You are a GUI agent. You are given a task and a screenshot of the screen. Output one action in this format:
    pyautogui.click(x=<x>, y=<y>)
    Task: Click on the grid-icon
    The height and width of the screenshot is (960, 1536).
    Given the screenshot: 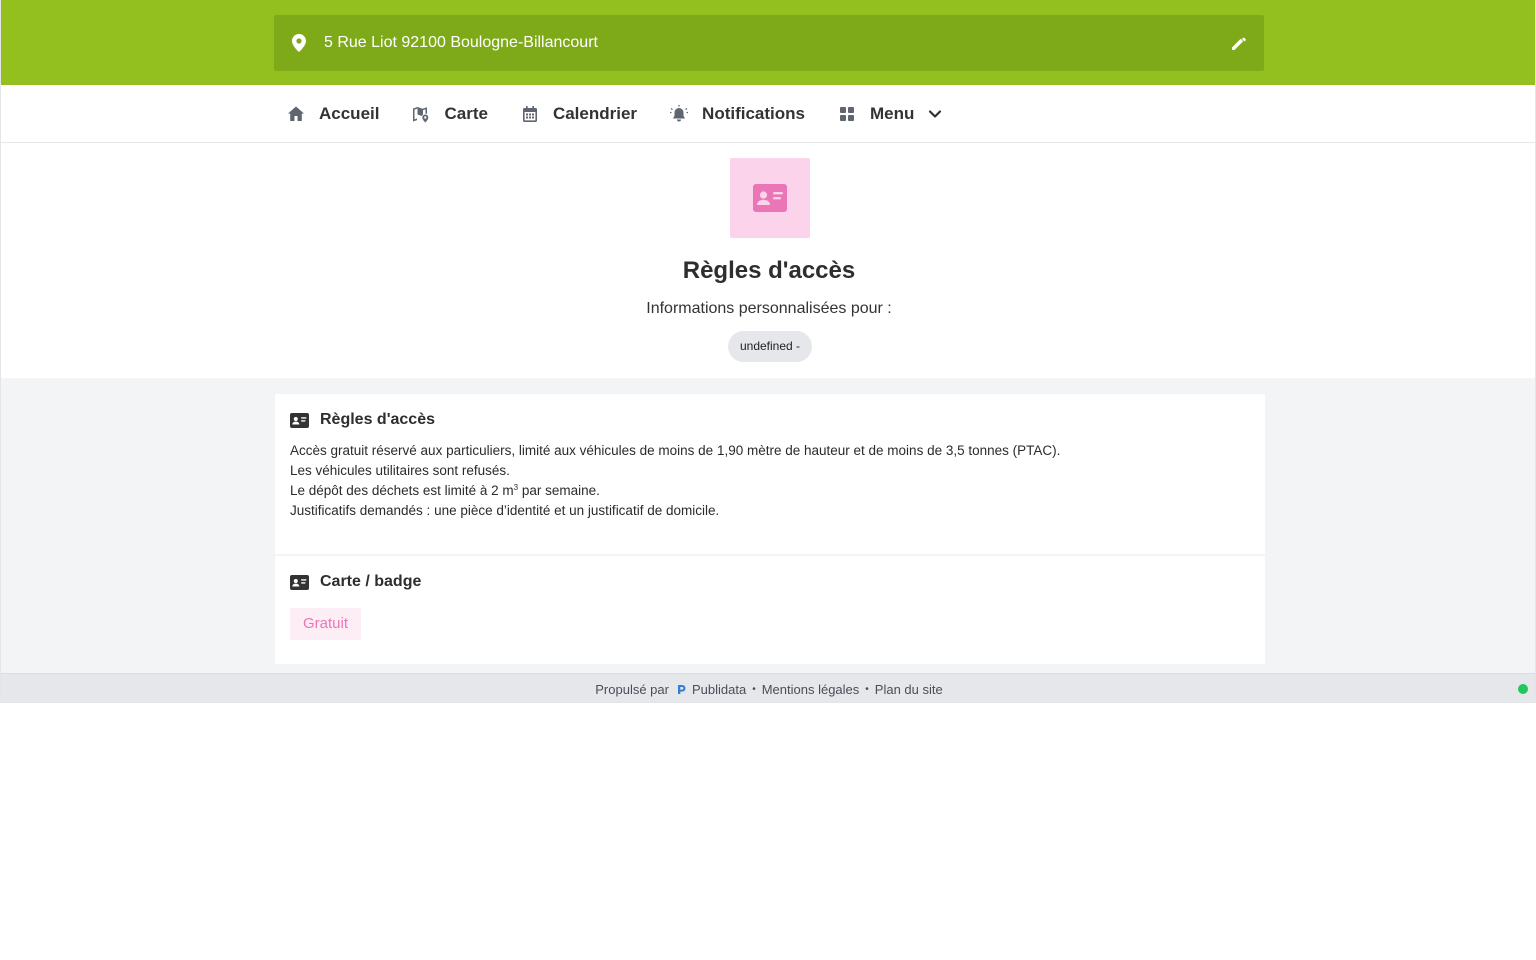 What is the action you would take?
    pyautogui.click(x=847, y=114)
    